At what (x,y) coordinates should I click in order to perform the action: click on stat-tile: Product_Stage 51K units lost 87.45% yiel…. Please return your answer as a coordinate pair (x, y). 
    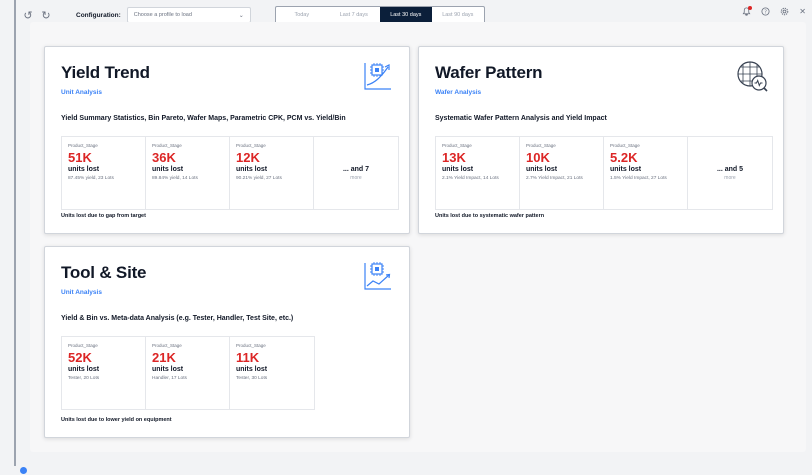
    Looking at the image, I should click on (104, 173).